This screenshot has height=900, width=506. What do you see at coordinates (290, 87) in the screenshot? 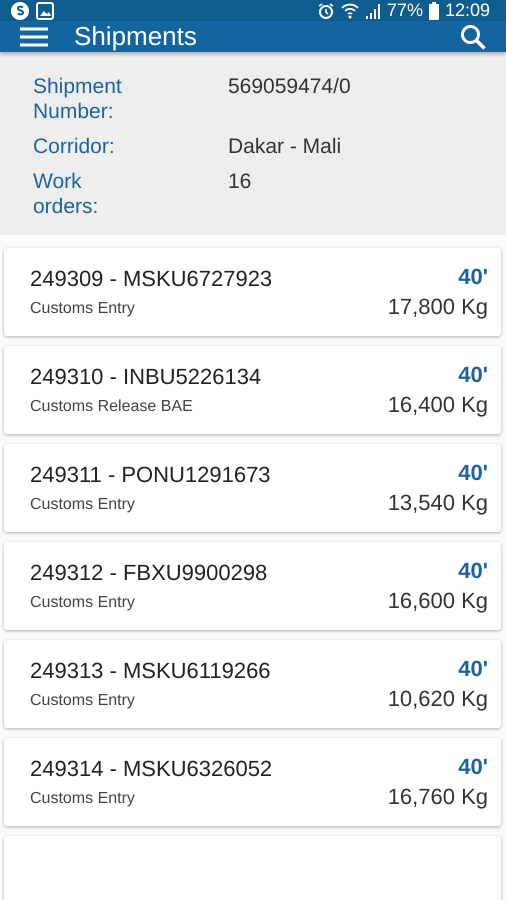
I see `summary-value: 569059474/0` at bounding box center [290, 87].